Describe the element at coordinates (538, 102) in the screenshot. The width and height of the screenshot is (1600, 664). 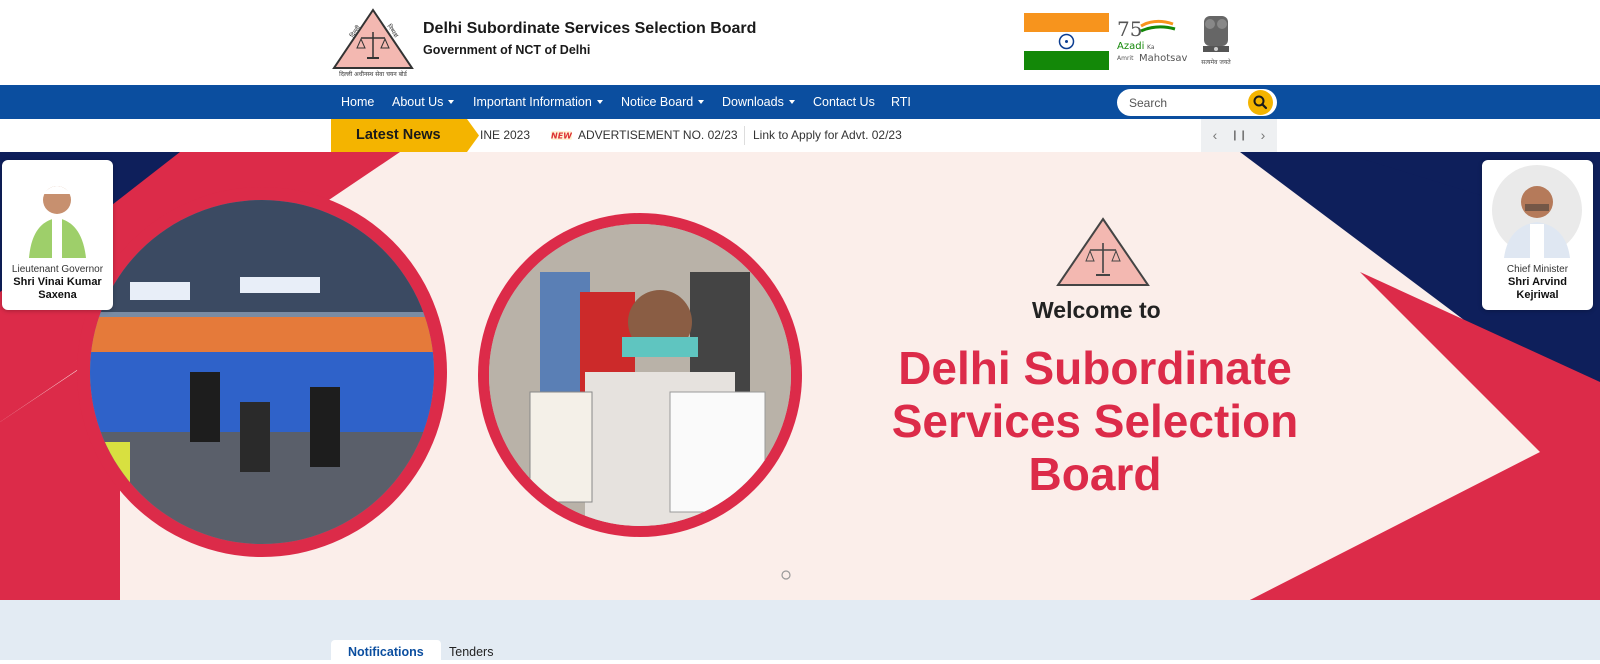
I see `nav-item-important-information: Important Information` at that location.